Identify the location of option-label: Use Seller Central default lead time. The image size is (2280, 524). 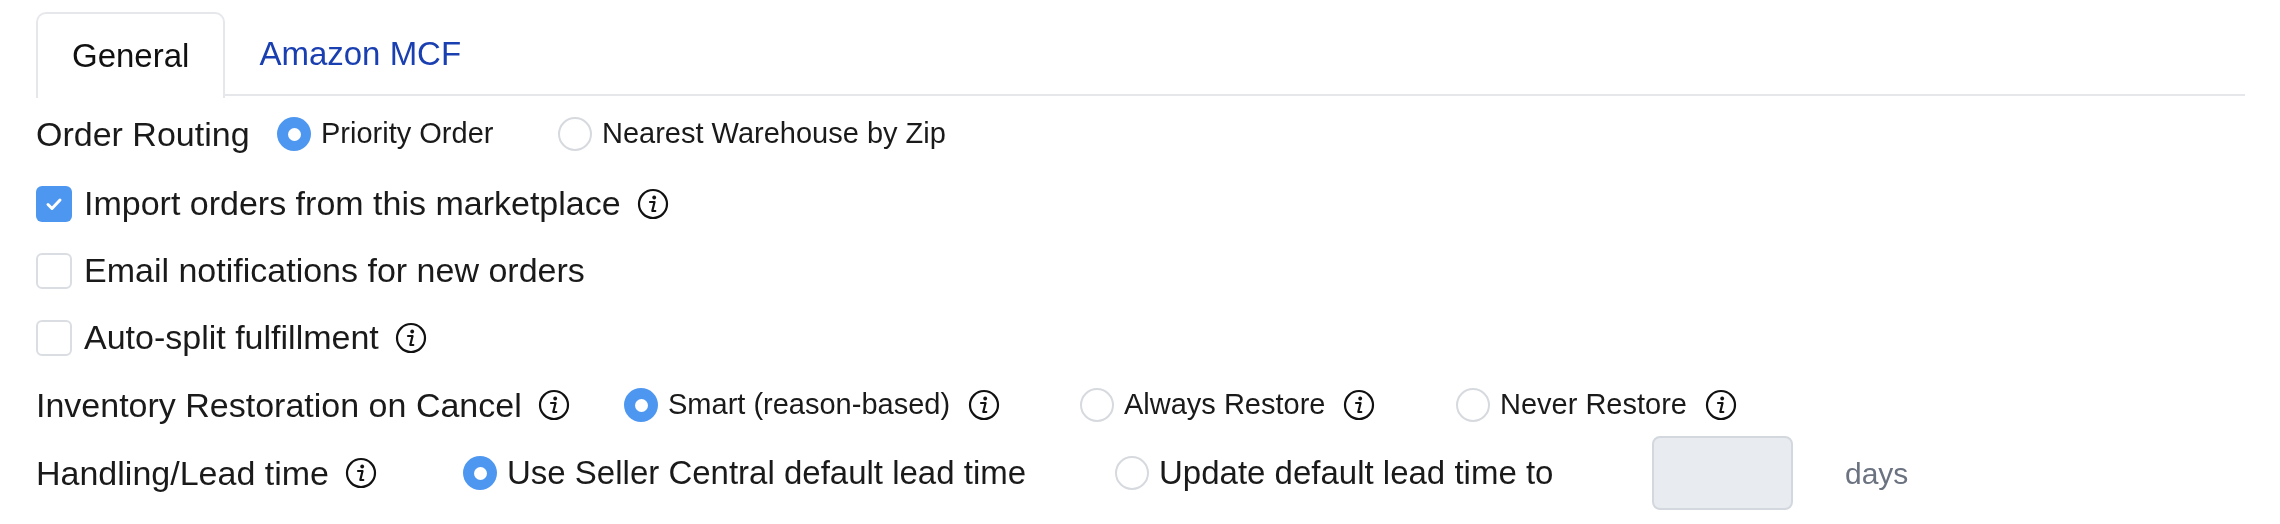
(767, 473).